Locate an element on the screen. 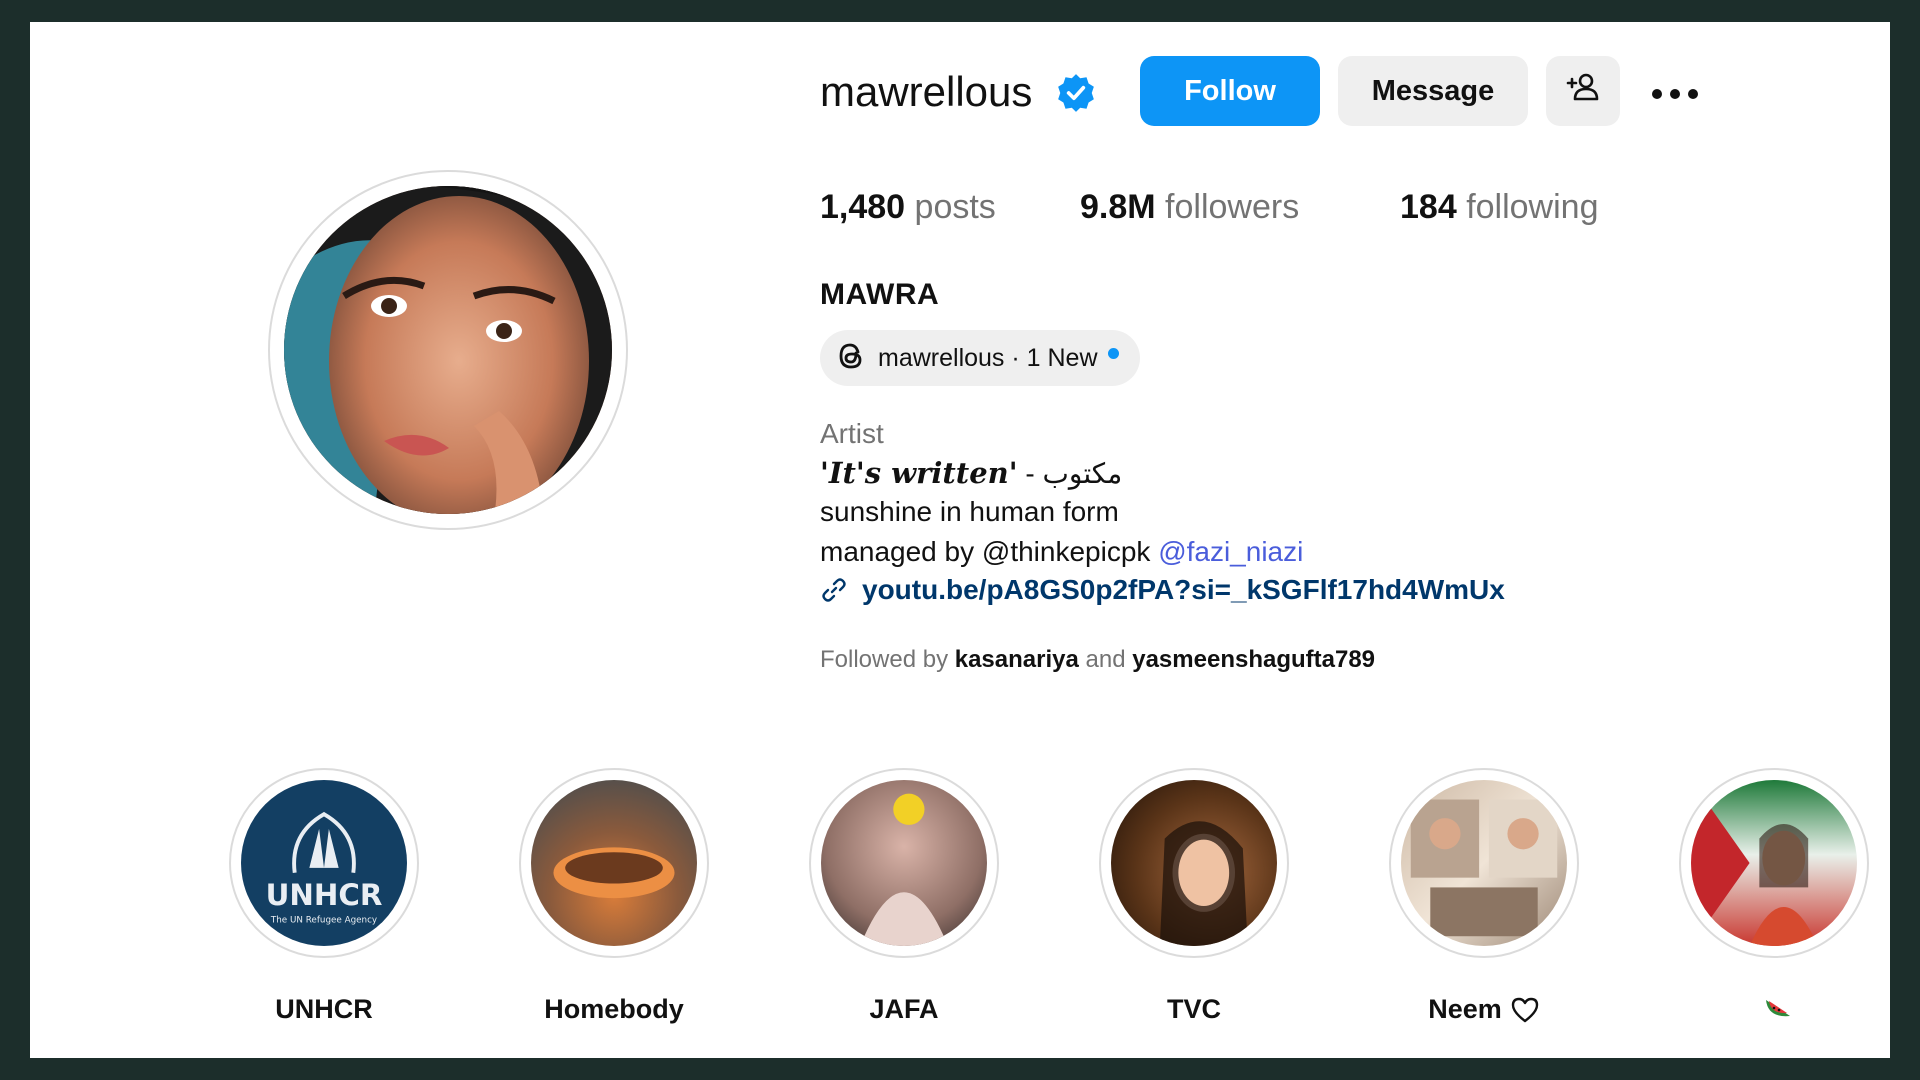 The image size is (1920, 1080). bio-quote-latin: 'It's written' is located at coordinates (919, 473).